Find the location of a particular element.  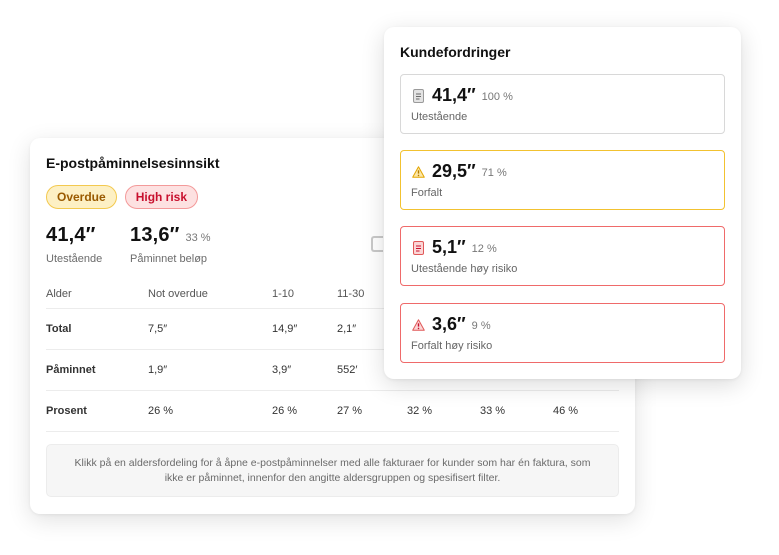

row-label: Total is located at coordinates (97, 329).